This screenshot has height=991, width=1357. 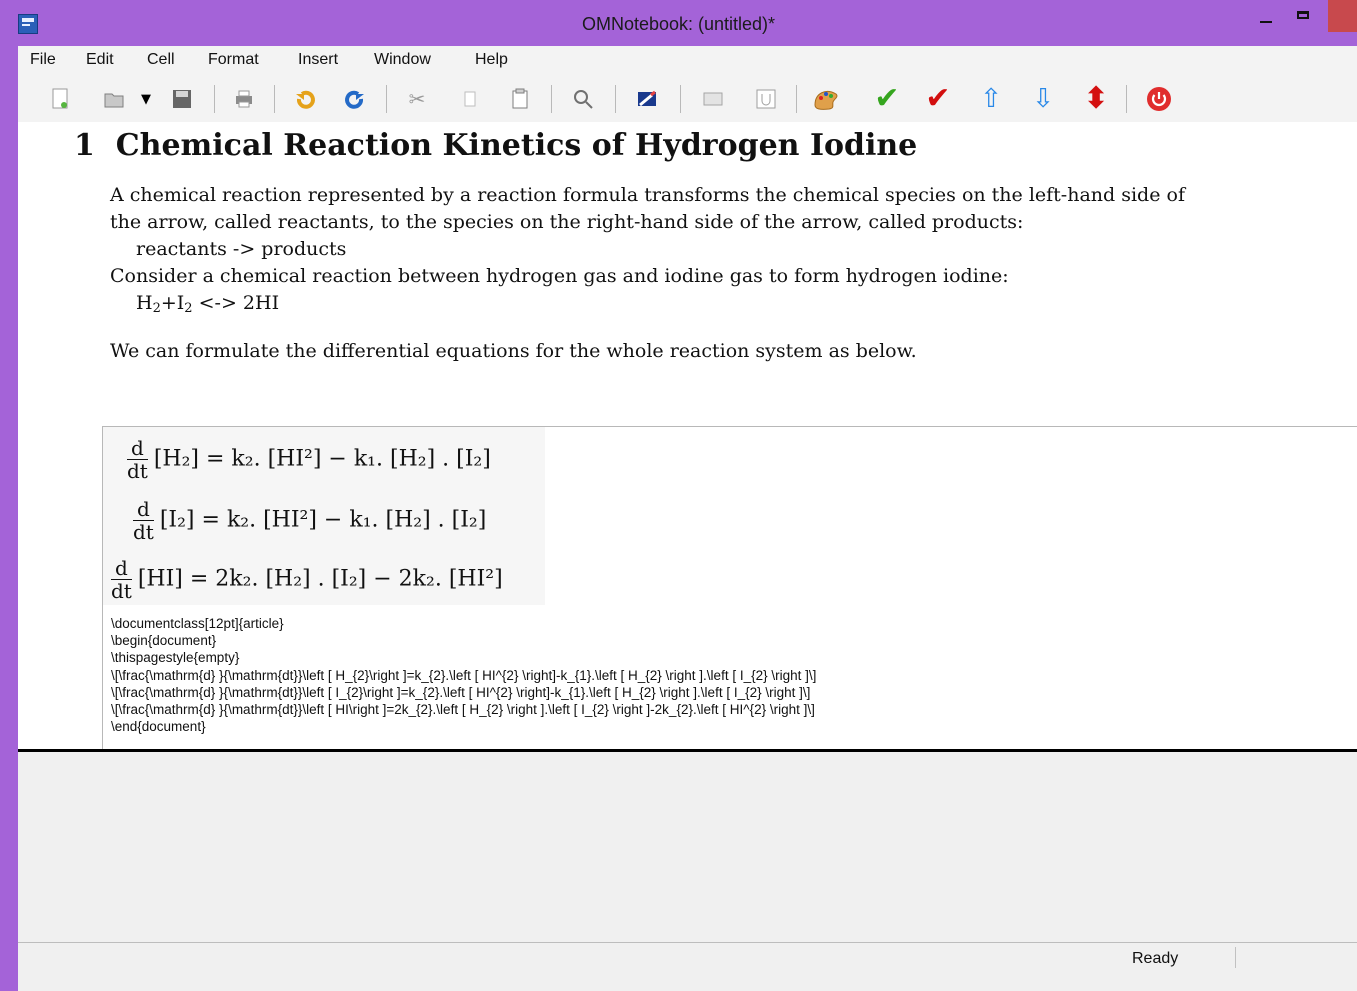 I want to click on arrow-down-icon: ⇩, so click(x=1043, y=99).